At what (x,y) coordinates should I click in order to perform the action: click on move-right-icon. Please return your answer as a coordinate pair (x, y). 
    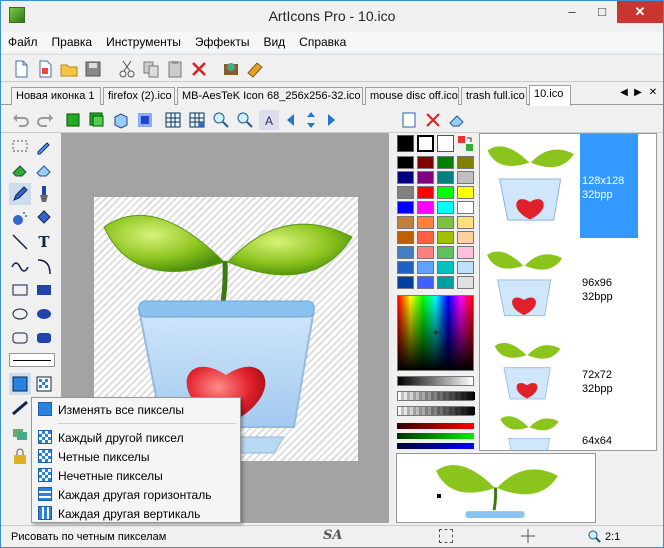
    Looking at the image, I should click on (329, 120).